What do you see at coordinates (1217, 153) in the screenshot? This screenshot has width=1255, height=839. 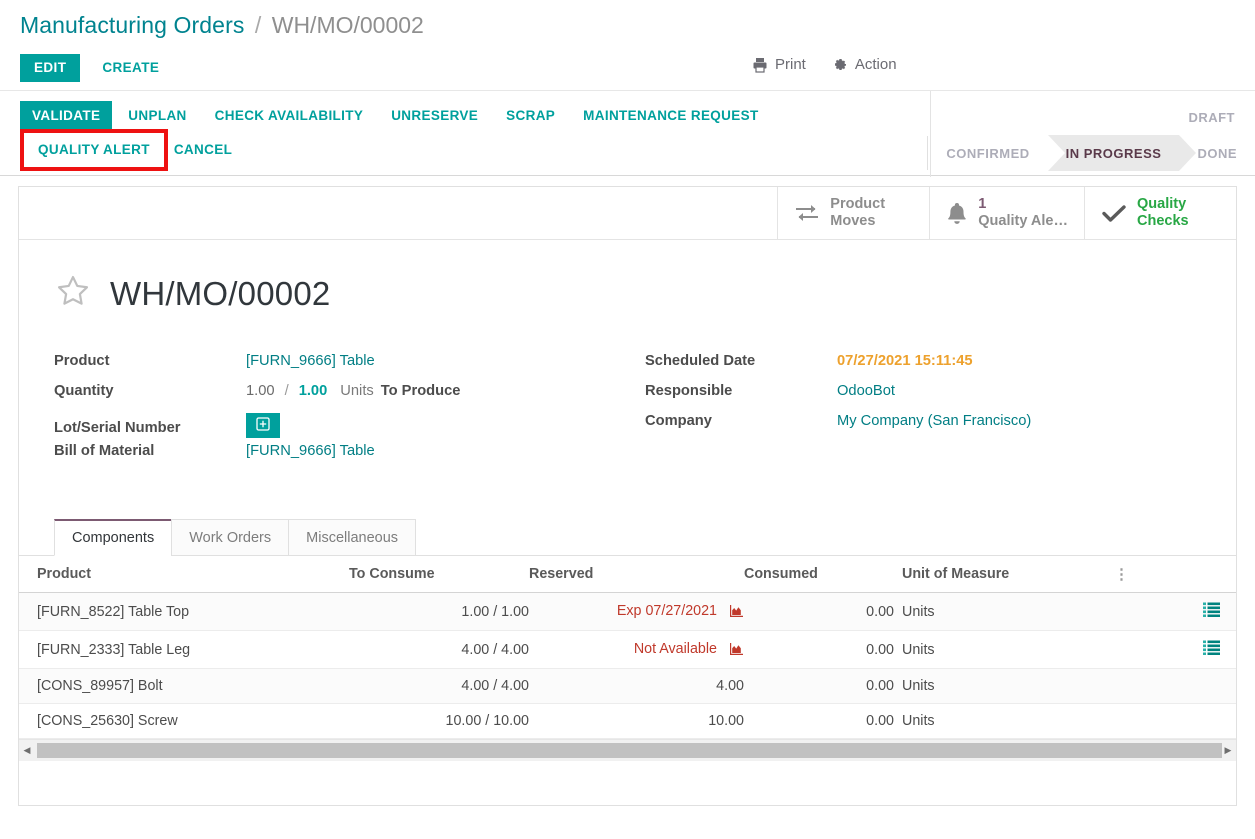 I see `stage-done: DONE` at bounding box center [1217, 153].